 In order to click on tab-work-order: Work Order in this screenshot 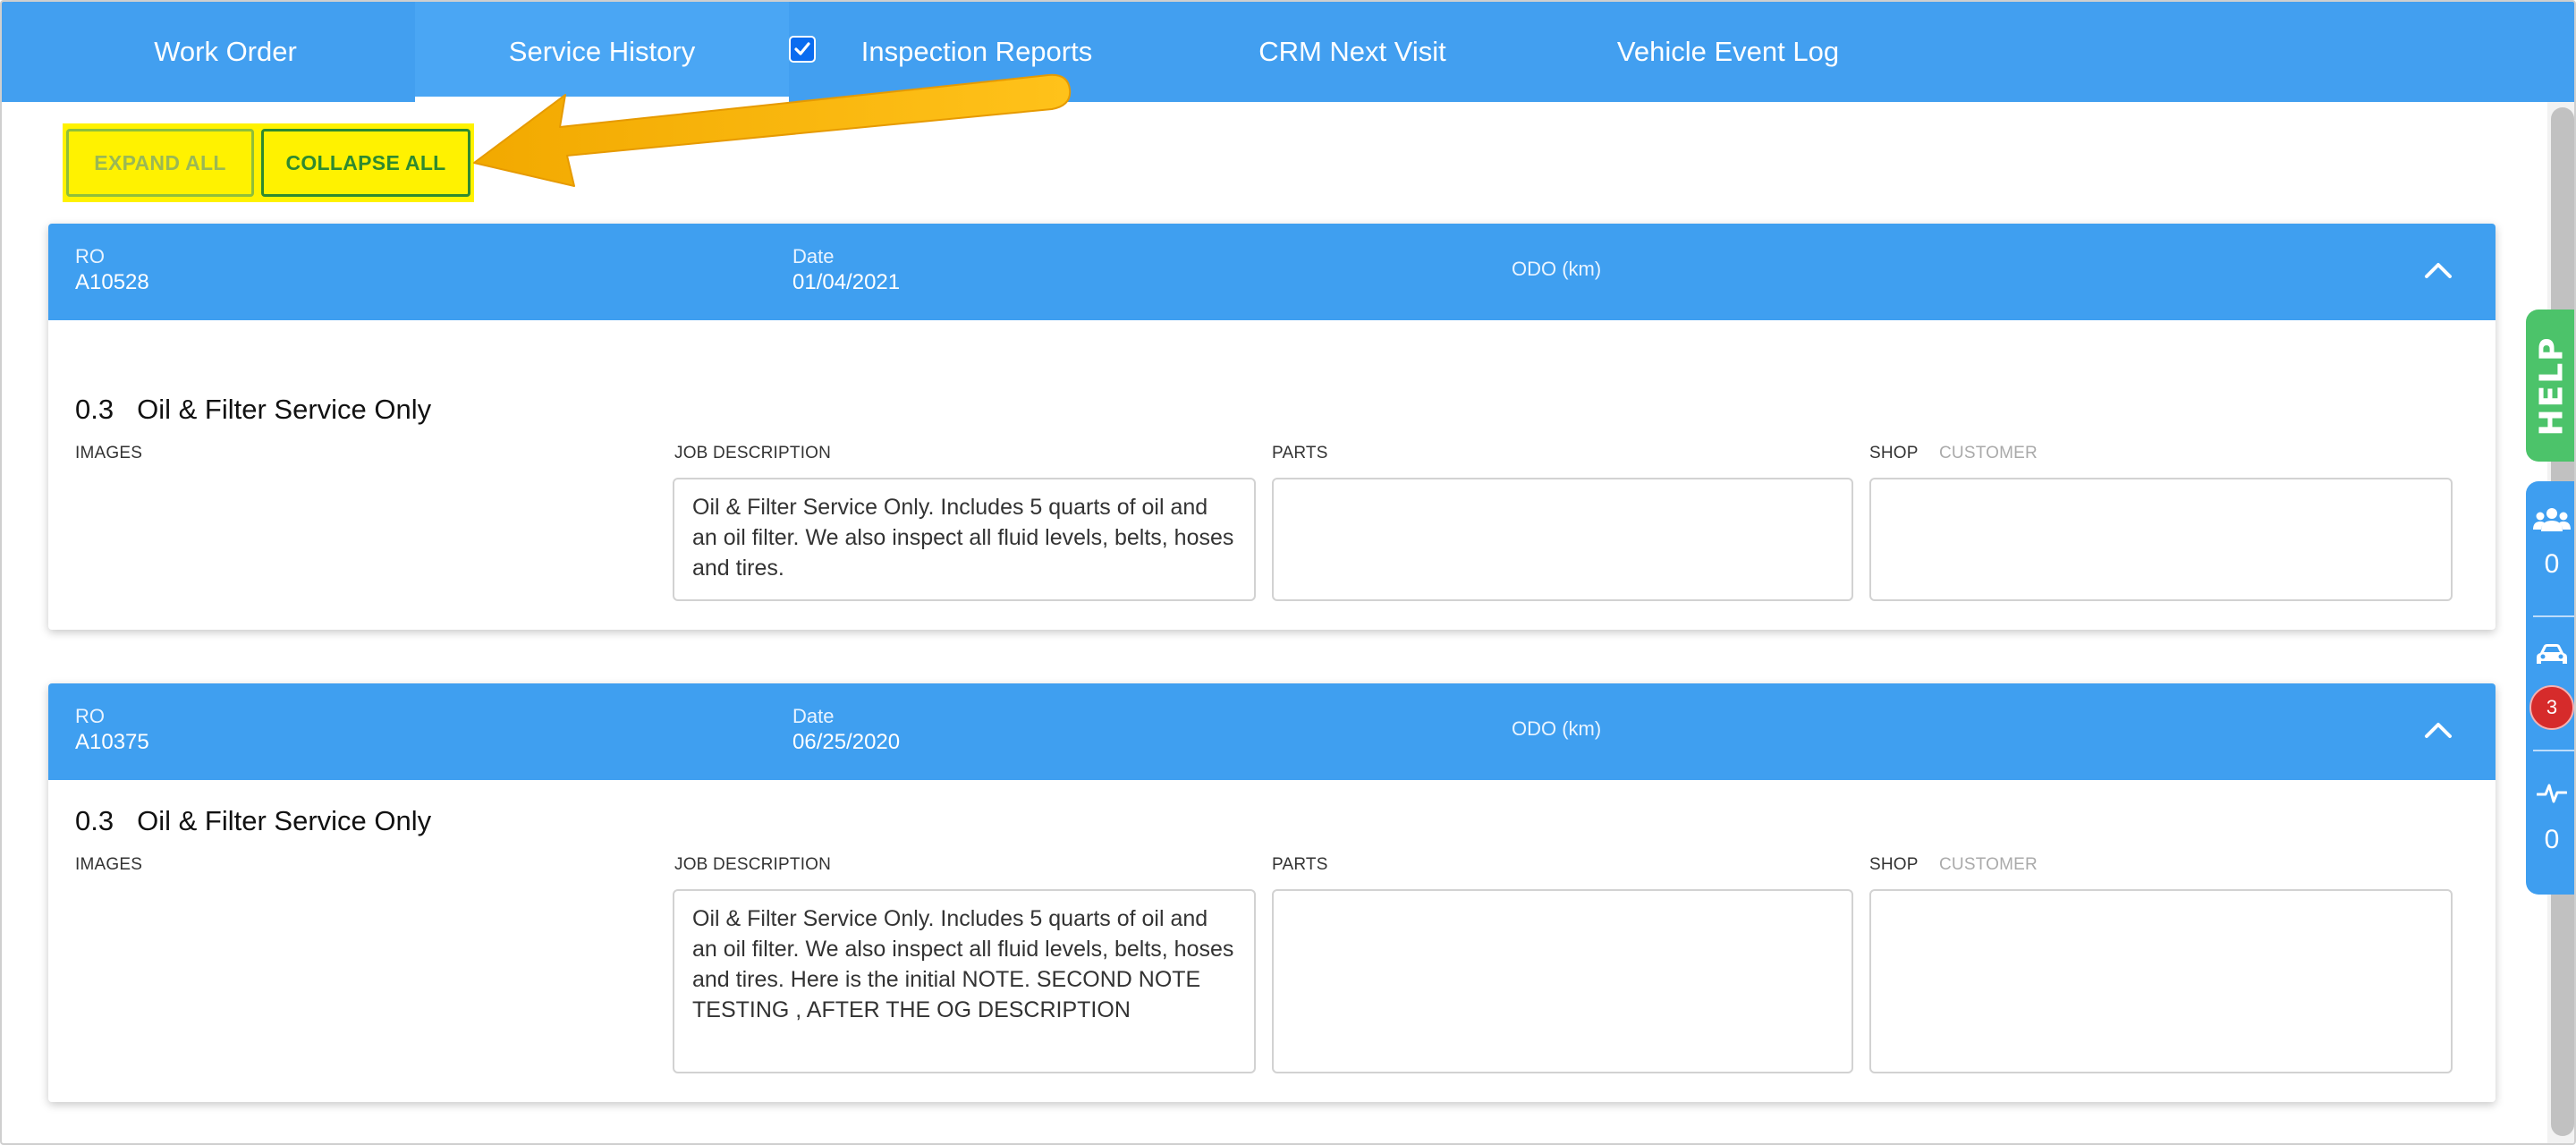, I will do `click(225, 52)`.